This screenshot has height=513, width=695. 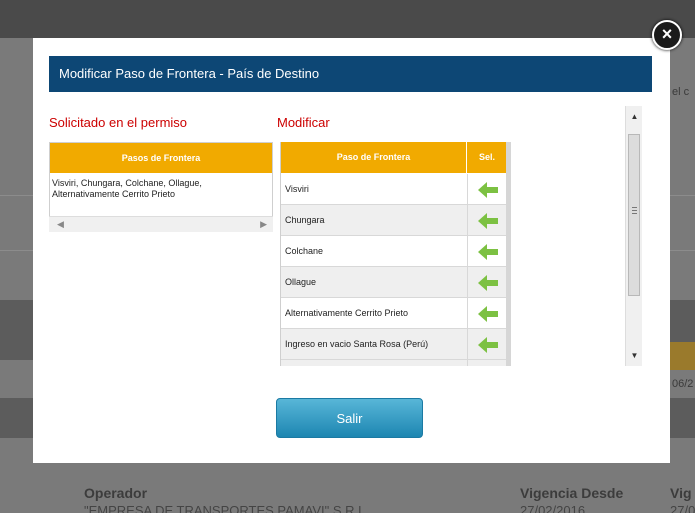 I want to click on table-row: Chungara, so click(x=393, y=220).